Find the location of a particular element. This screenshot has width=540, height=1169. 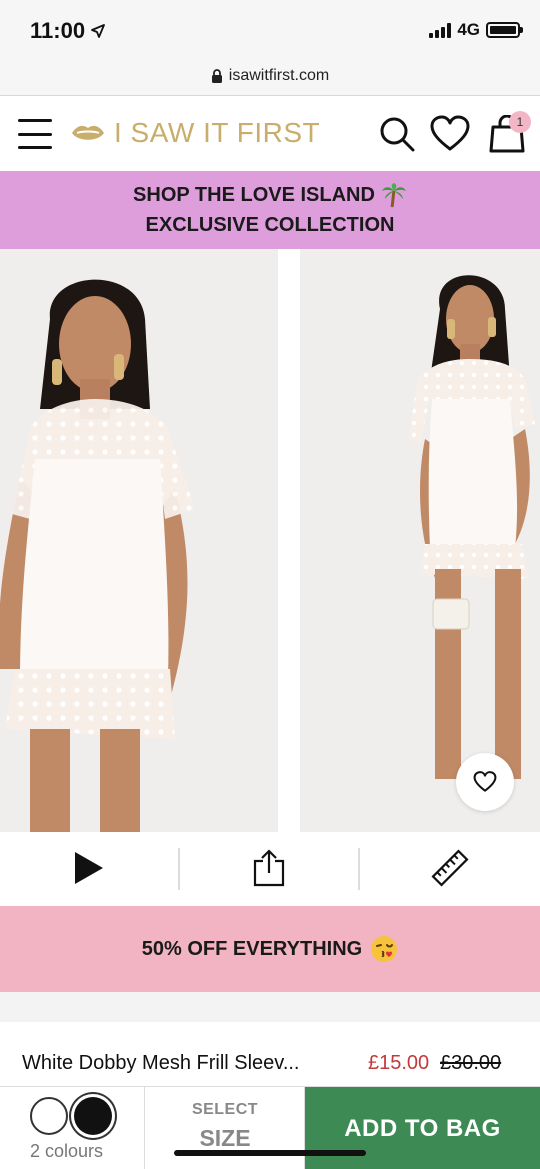

bag-button: 1 is located at coordinates (510, 132).